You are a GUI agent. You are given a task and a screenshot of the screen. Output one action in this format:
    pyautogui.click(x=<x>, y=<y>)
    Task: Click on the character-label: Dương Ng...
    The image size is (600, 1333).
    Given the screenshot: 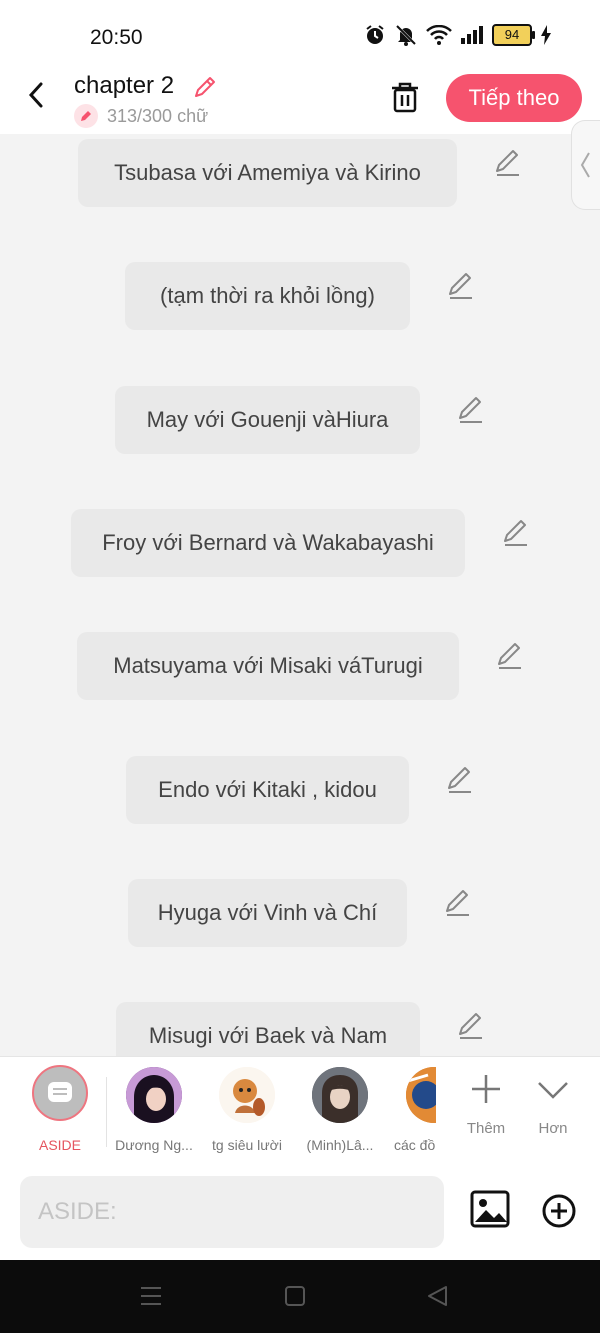 What is the action you would take?
    pyautogui.click(x=154, y=1145)
    